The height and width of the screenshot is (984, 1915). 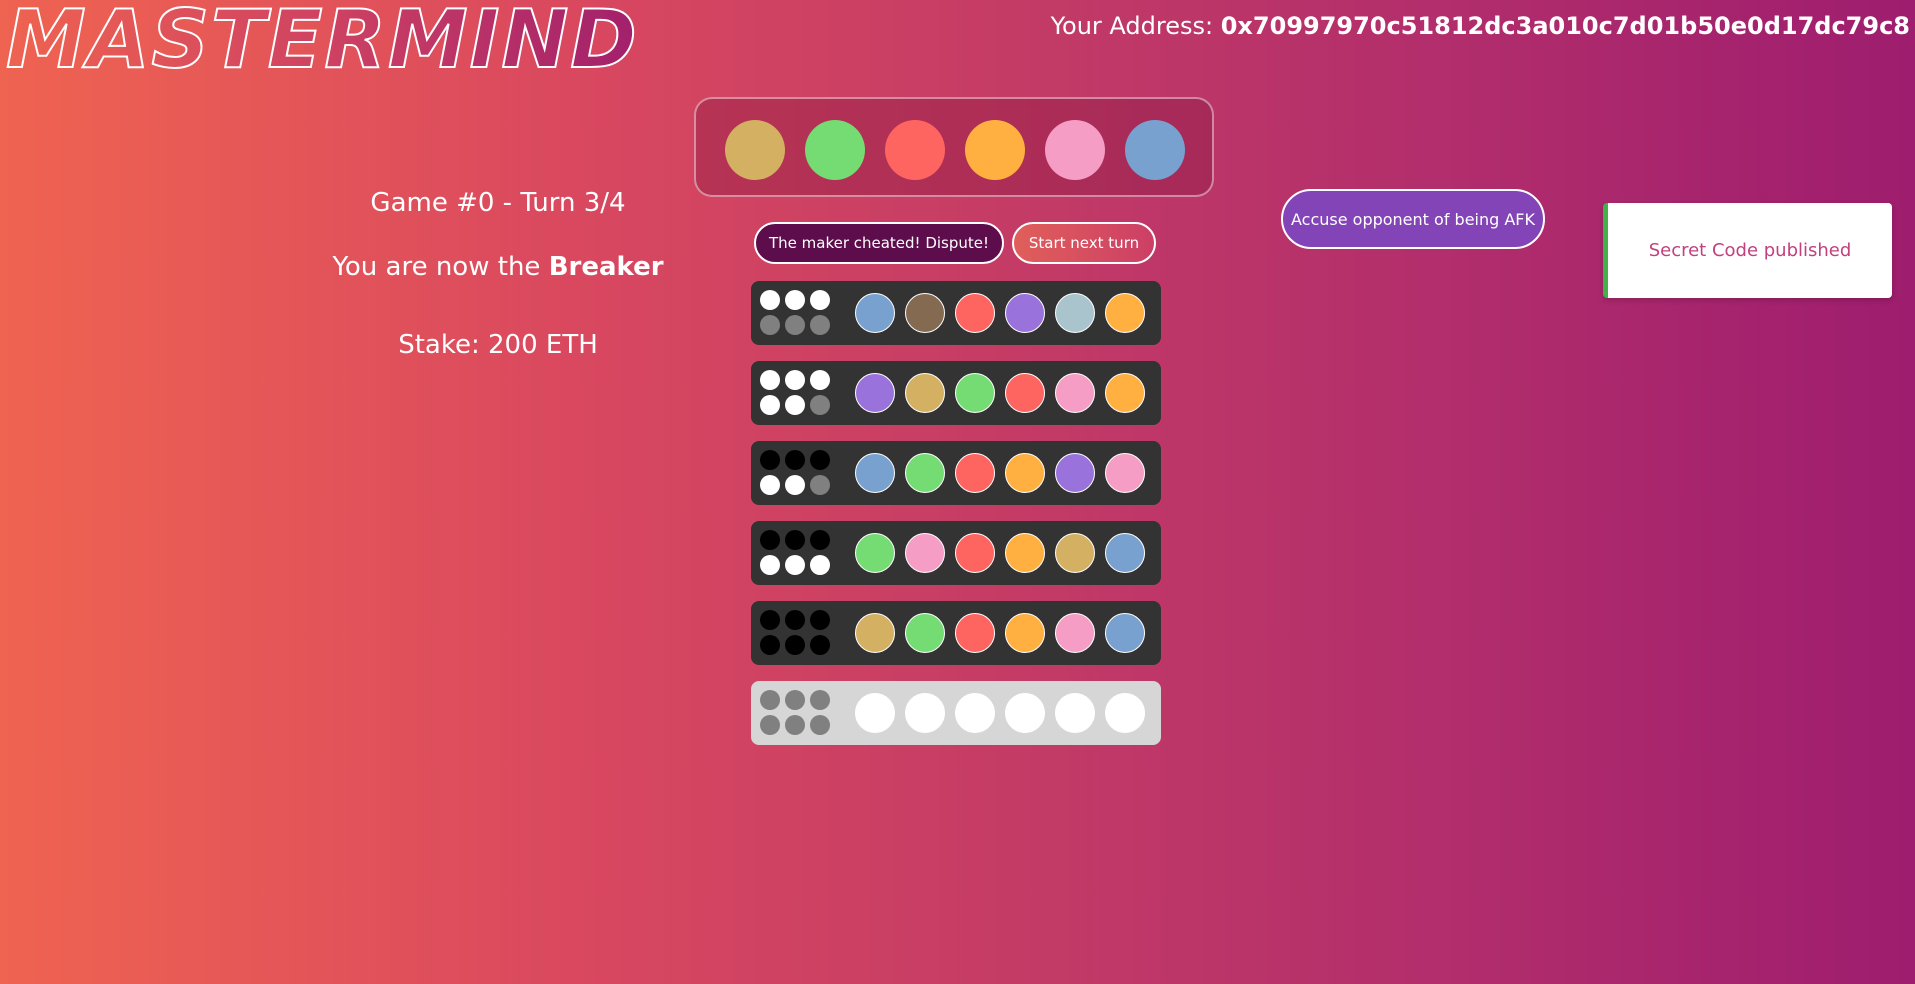 I want to click on dispute-button: The maker cheated! Dispute!, so click(x=879, y=243).